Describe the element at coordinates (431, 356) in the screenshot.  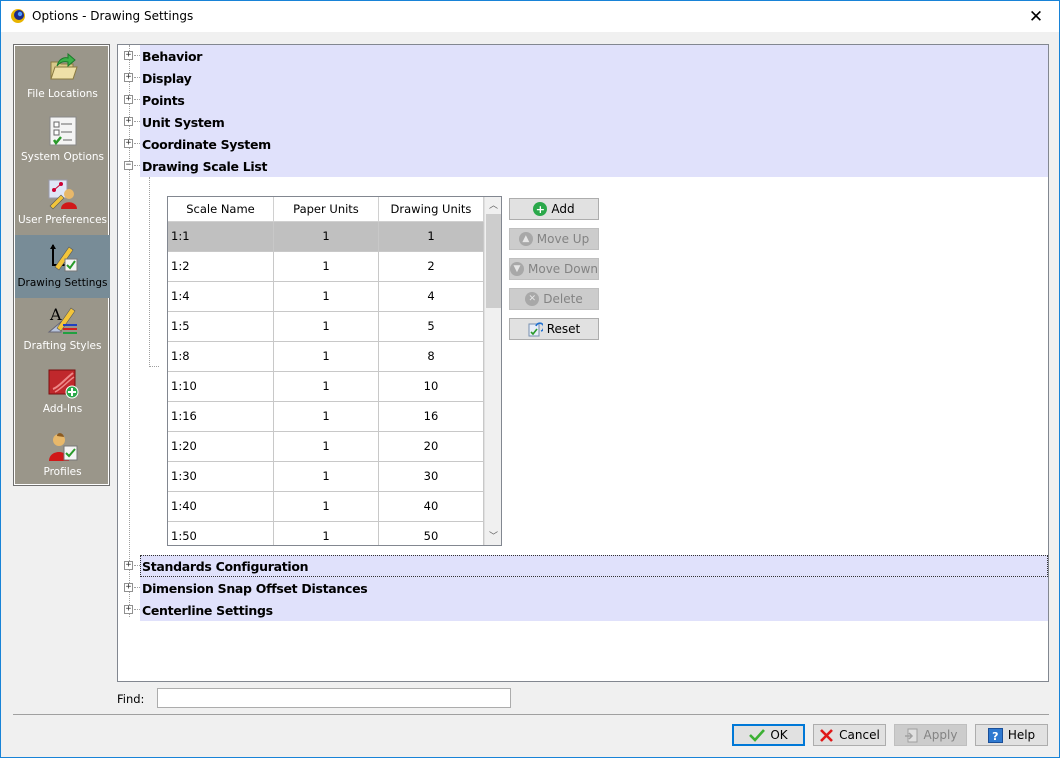
I see `cell-drawing-units: 8` at that location.